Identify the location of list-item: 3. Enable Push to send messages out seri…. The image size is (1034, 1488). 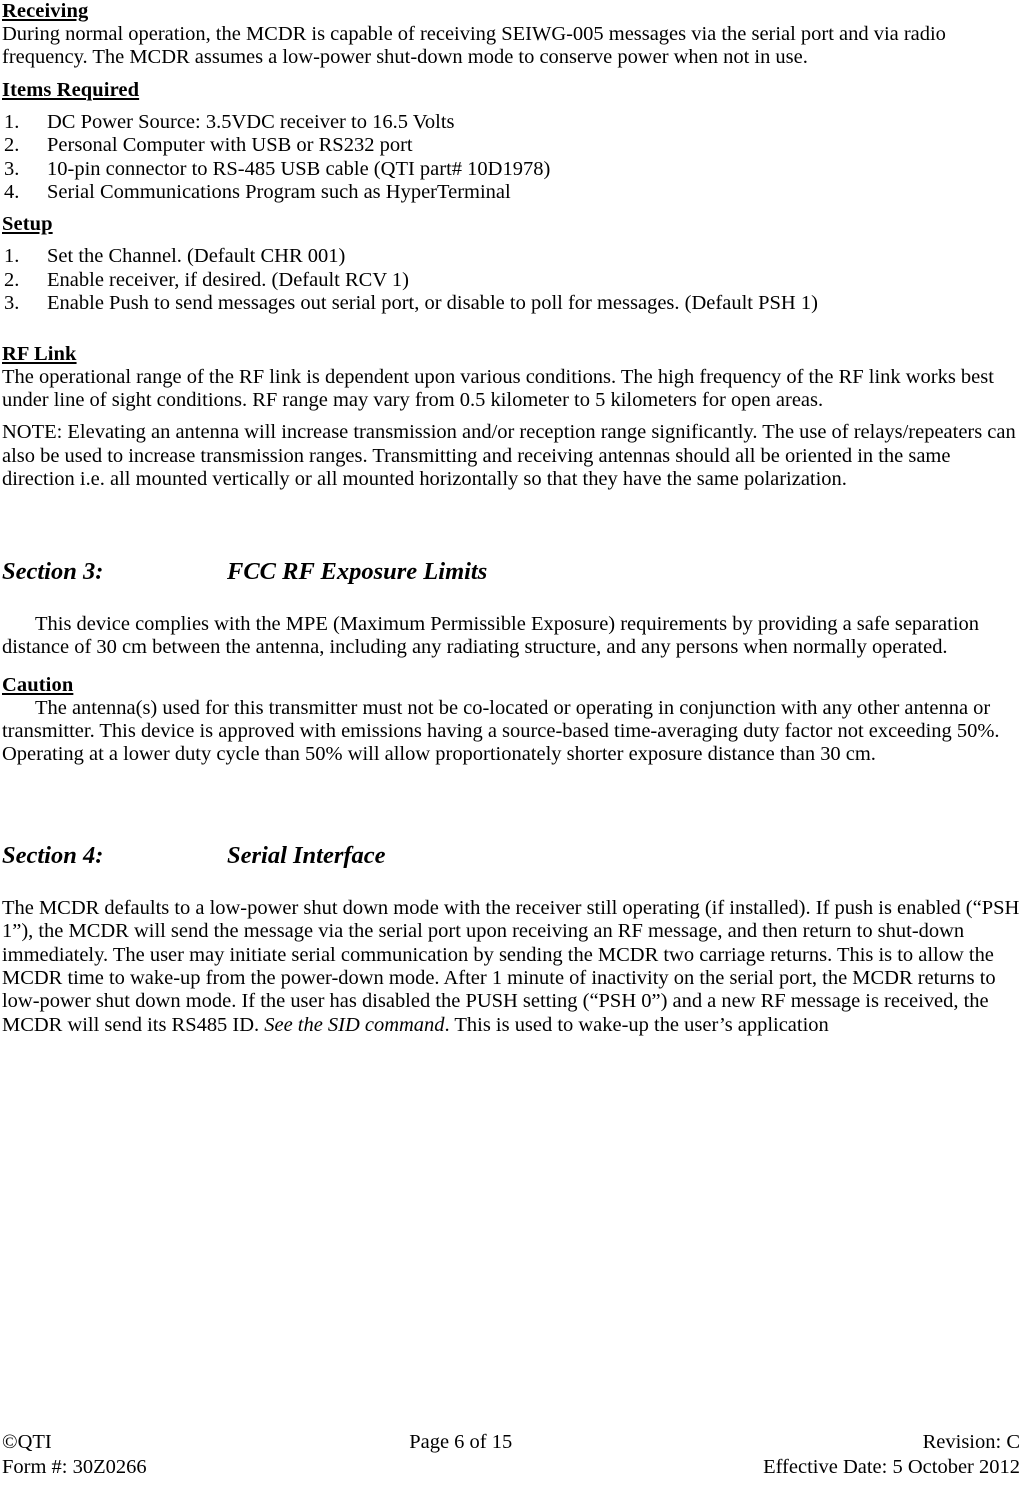
(511, 303).